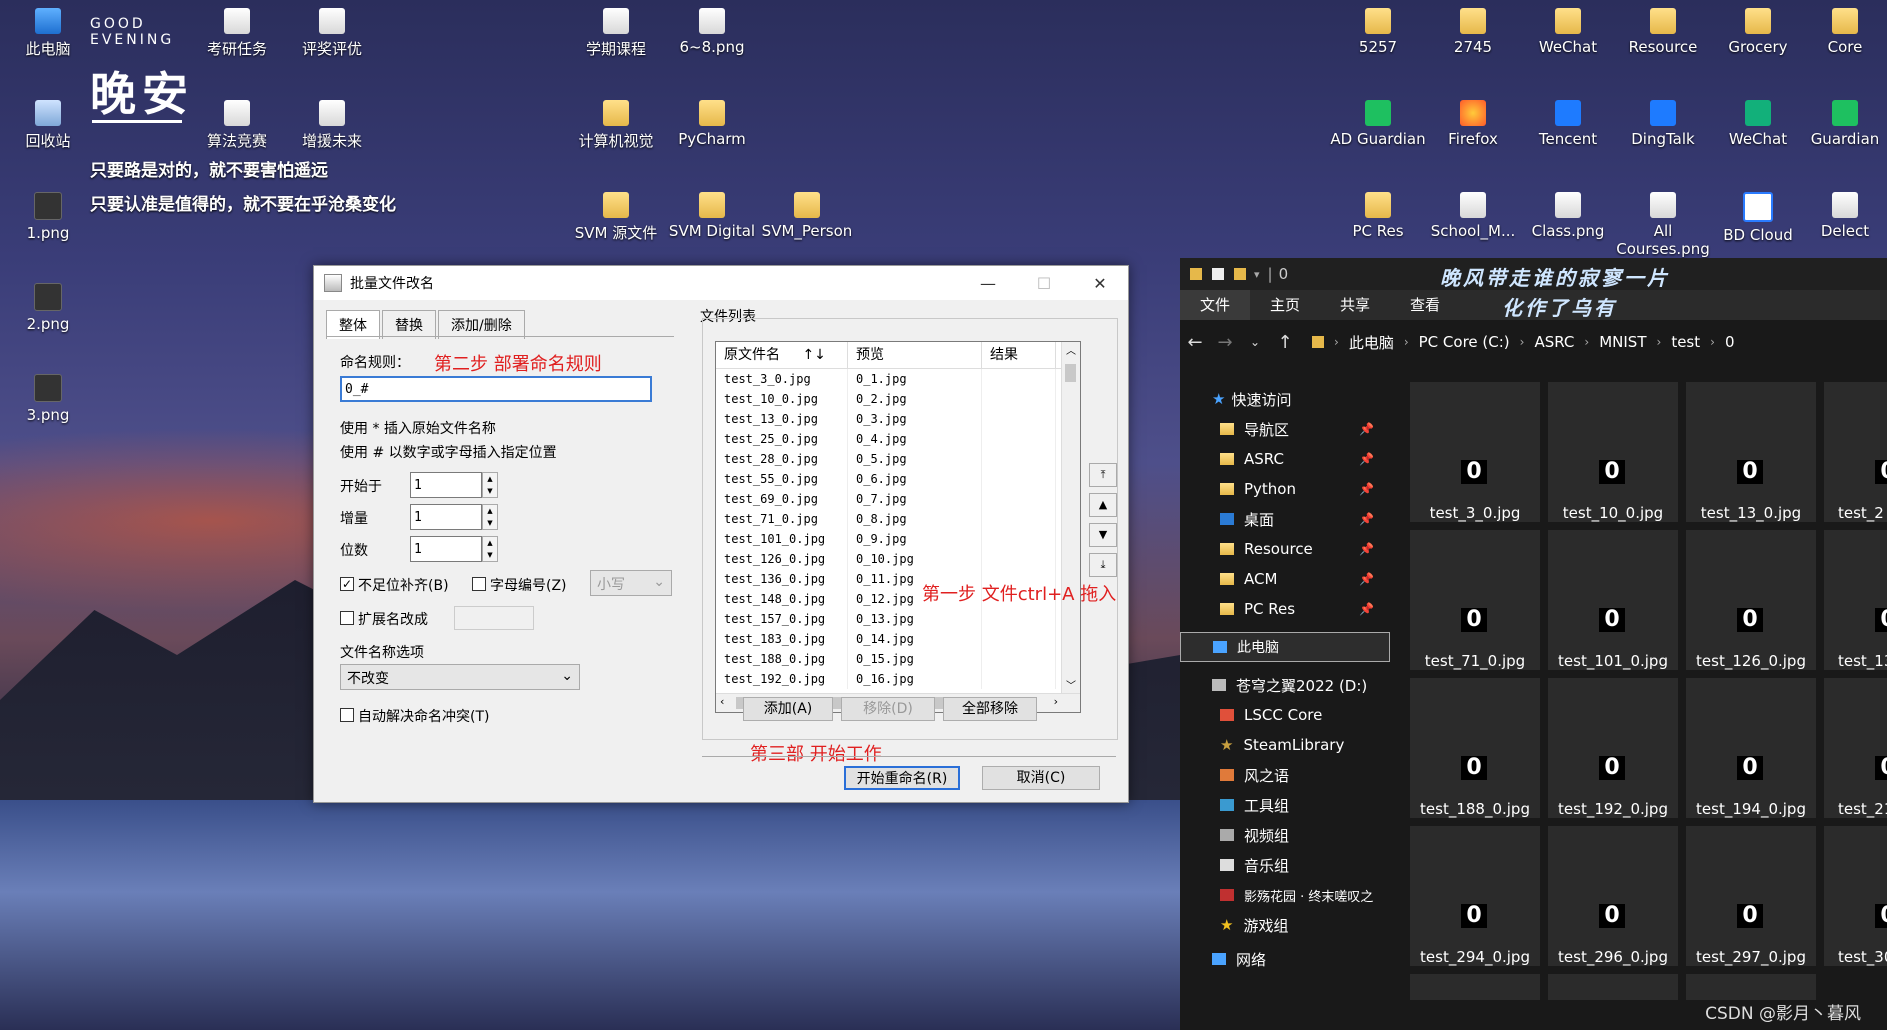 The image size is (1887, 1030). Describe the element at coordinates (1240, 274) in the screenshot. I see `new-folder-icon` at that location.